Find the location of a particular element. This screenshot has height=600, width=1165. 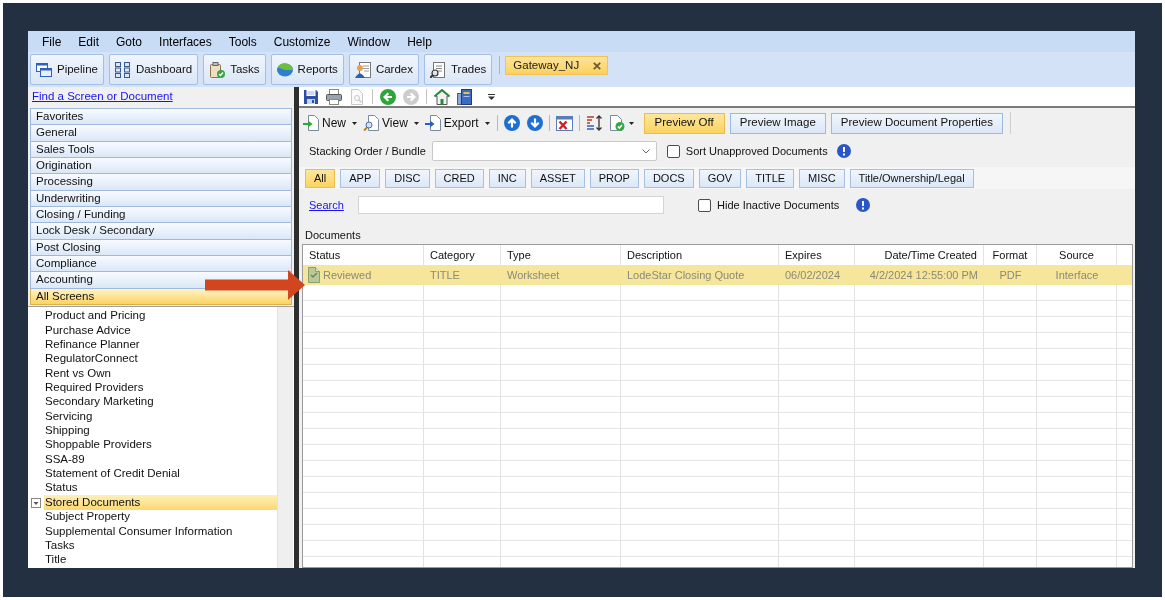

windows-icon is located at coordinates (44, 69).